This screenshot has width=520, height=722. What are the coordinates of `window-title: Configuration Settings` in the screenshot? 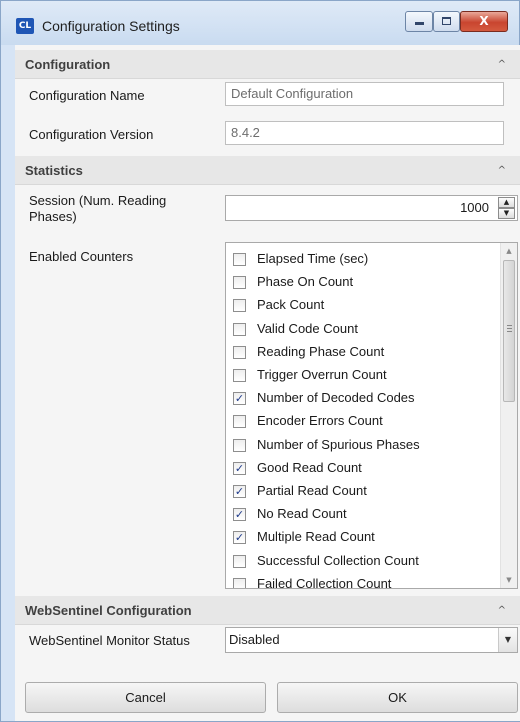 It's located at (111, 26).